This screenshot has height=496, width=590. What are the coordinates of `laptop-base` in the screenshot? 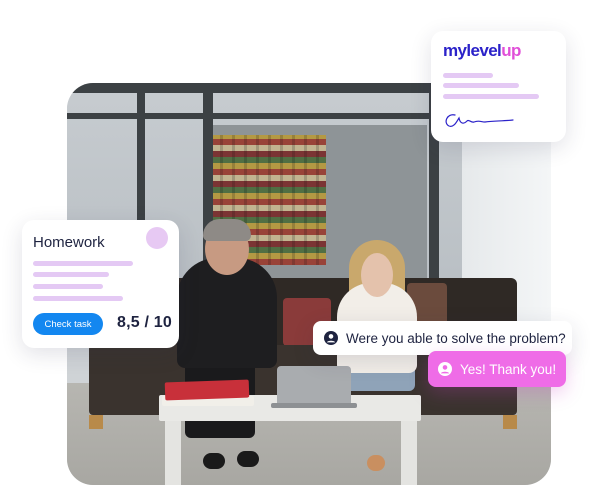 It's located at (314, 405).